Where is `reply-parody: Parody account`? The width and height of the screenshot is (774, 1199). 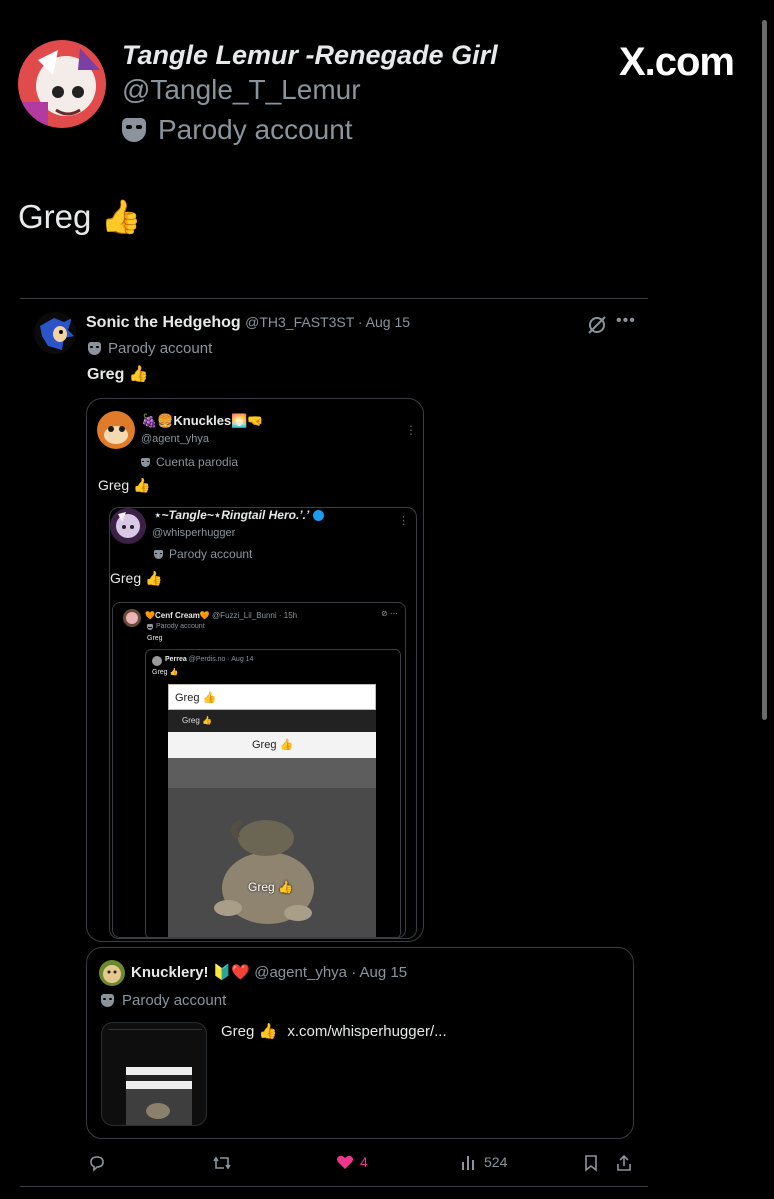
reply-parody: Parody account is located at coordinates (163, 1000).